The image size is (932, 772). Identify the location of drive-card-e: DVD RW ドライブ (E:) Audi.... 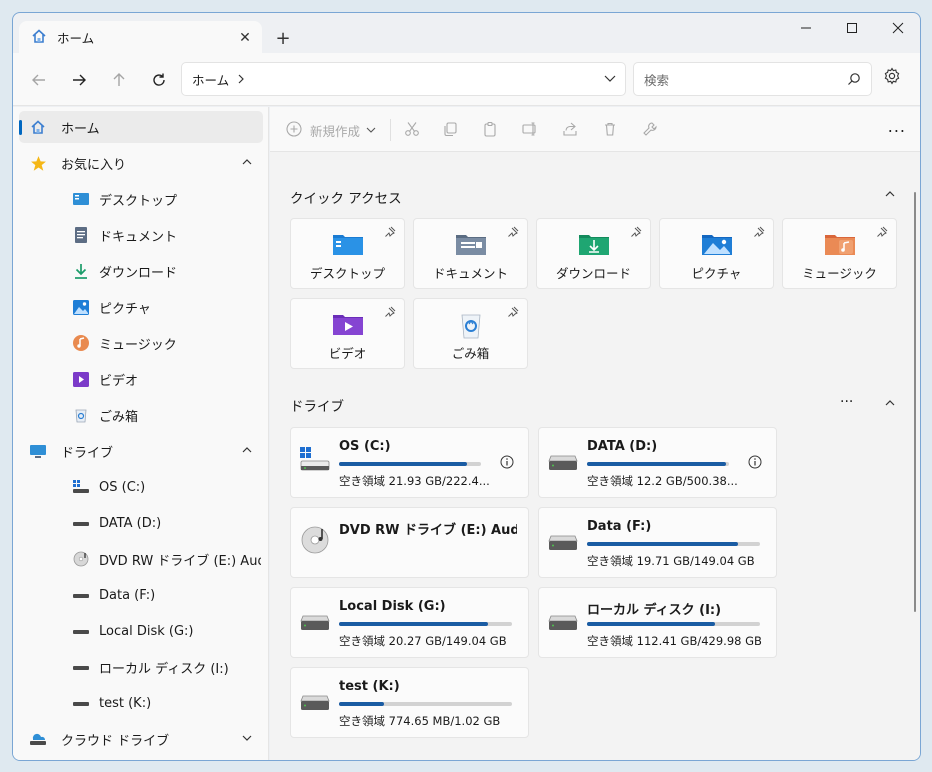
(409, 542).